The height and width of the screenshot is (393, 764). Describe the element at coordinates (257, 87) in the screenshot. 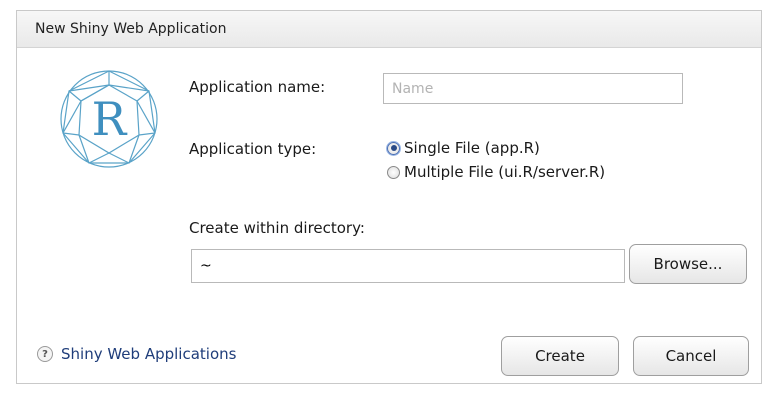

I see `app-name-label: Application name:` at that location.